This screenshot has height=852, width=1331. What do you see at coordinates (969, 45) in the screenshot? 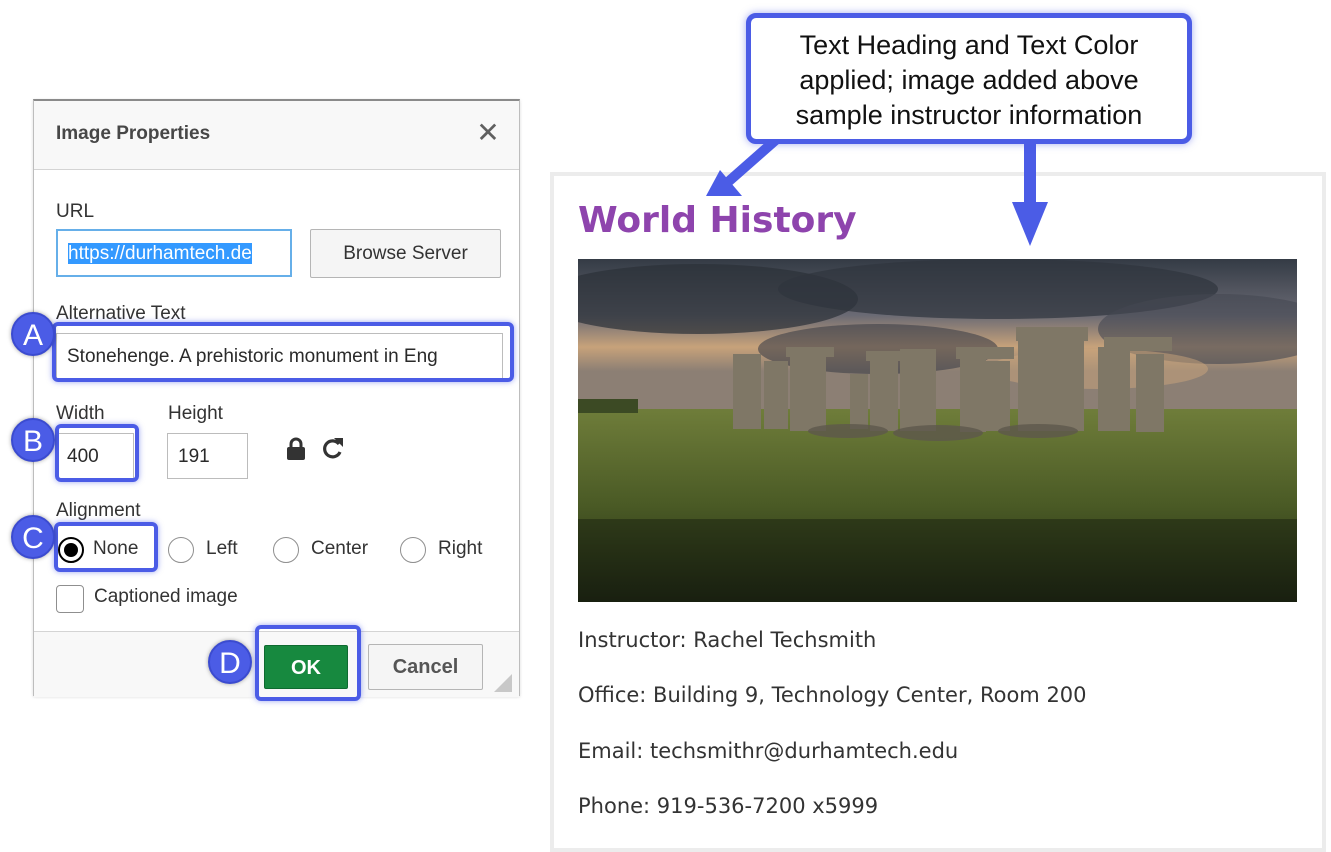
I see `callout-note-line-1: Text Heading and Text Color` at bounding box center [969, 45].